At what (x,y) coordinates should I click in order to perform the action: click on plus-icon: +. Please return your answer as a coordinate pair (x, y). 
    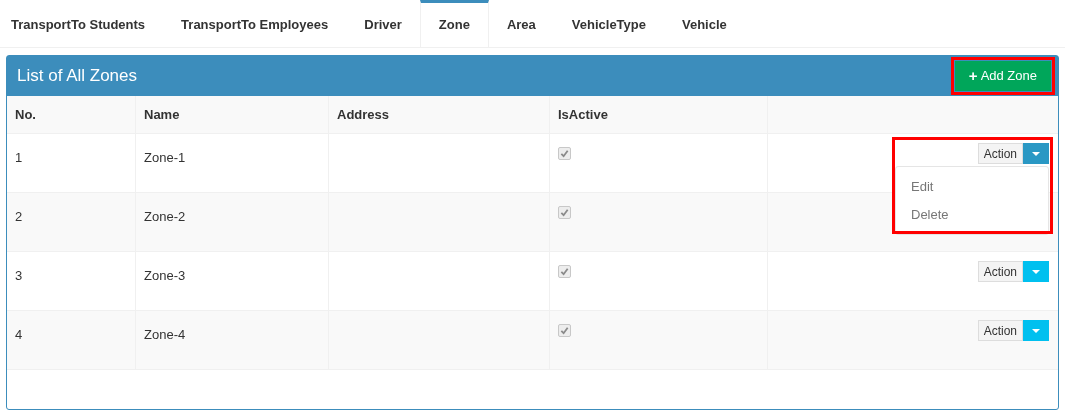
    Looking at the image, I should click on (973, 76).